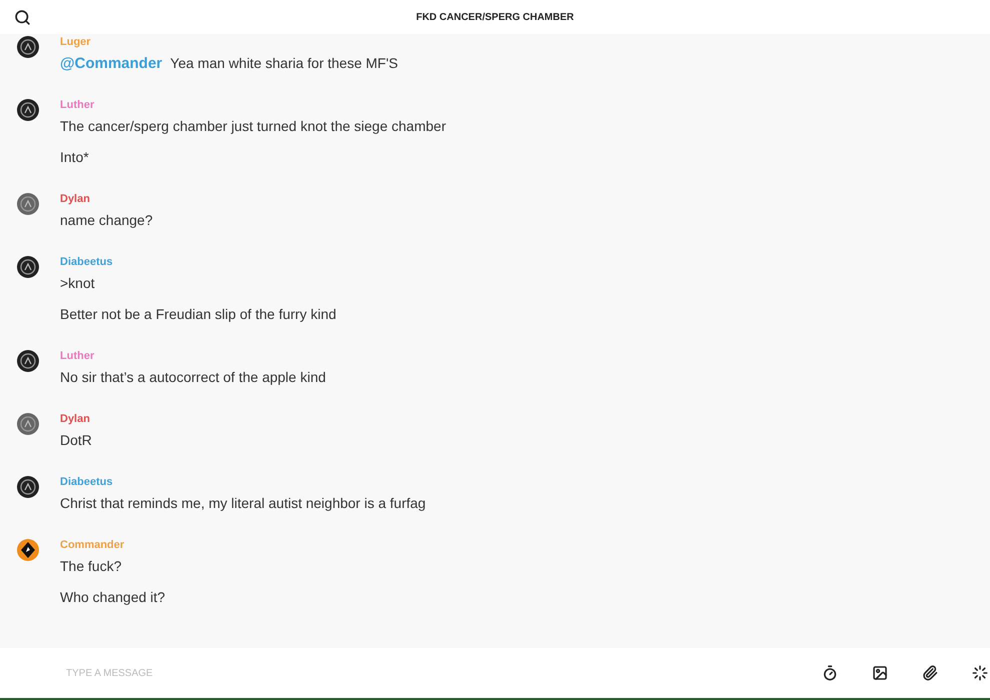 The height and width of the screenshot is (700, 990). I want to click on message-text: Into*, so click(74, 157).